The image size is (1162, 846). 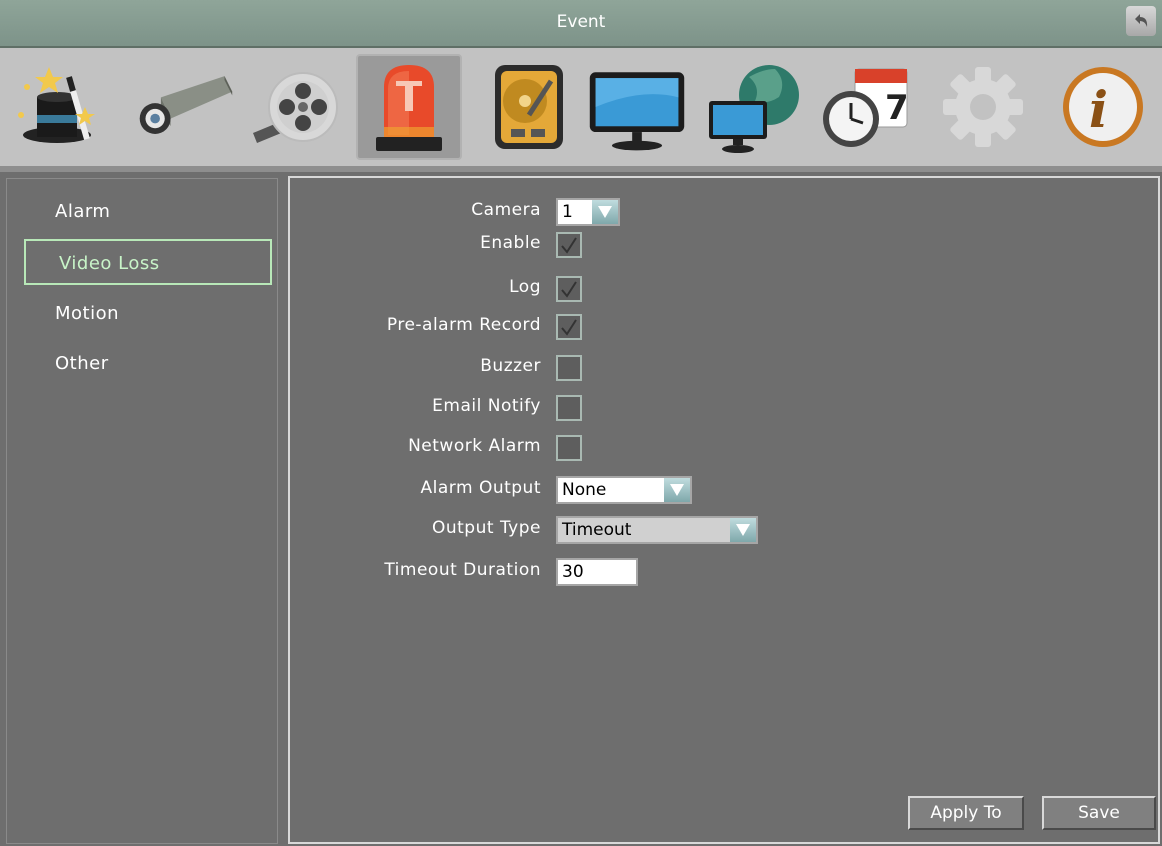 I want to click on apply-to-button: Apply To, so click(x=966, y=813).